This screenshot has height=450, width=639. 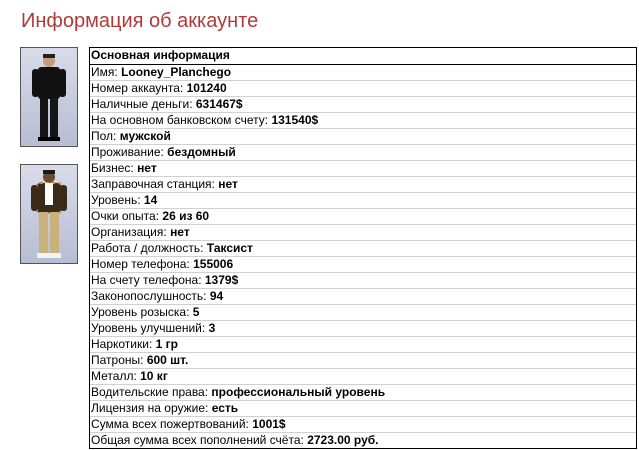 What do you see at coordinates (229, 248) in the screenshot?
I see `info-row-value: Таксист` at bounding box center [229, 248].